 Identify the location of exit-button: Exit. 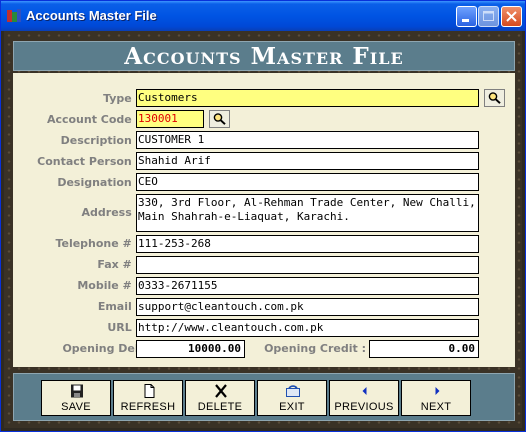
(292, 398).